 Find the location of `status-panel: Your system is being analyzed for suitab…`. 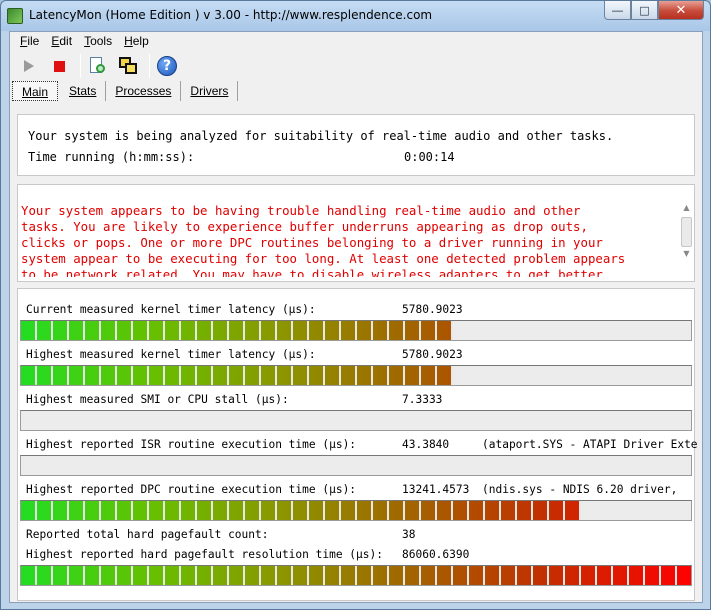

status-panel: Your system is being analyzed for suitab… is located at coordinates (356, 145).